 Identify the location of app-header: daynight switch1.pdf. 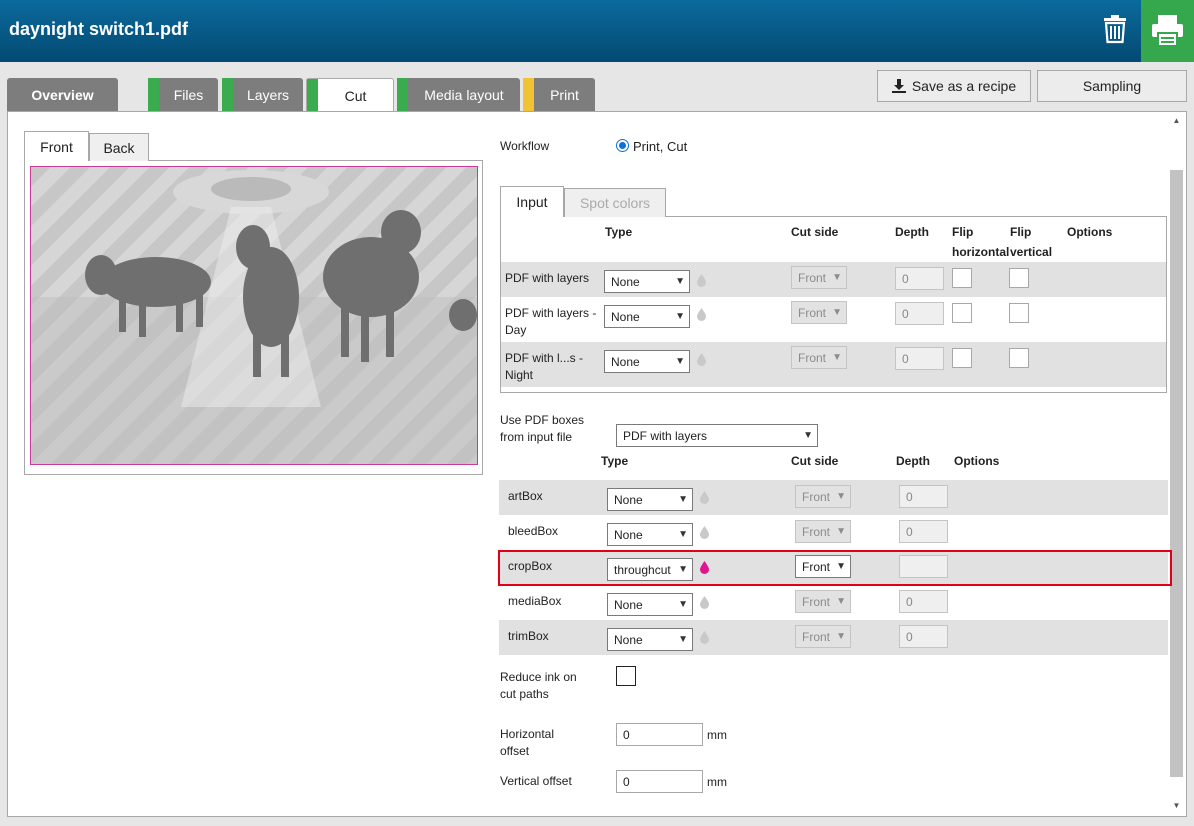
(597, 31).